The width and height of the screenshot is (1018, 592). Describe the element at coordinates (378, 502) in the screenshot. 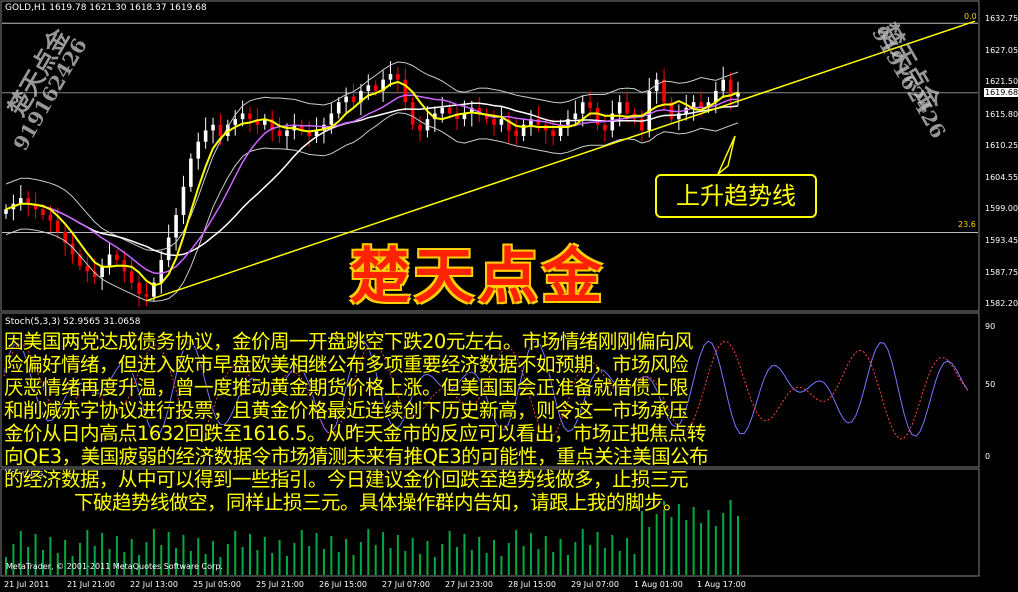

I see `commentary-line: 下破趋势线做空，同样止损三元。具体操作群内告知，请跟上我的脚步。` at that location.